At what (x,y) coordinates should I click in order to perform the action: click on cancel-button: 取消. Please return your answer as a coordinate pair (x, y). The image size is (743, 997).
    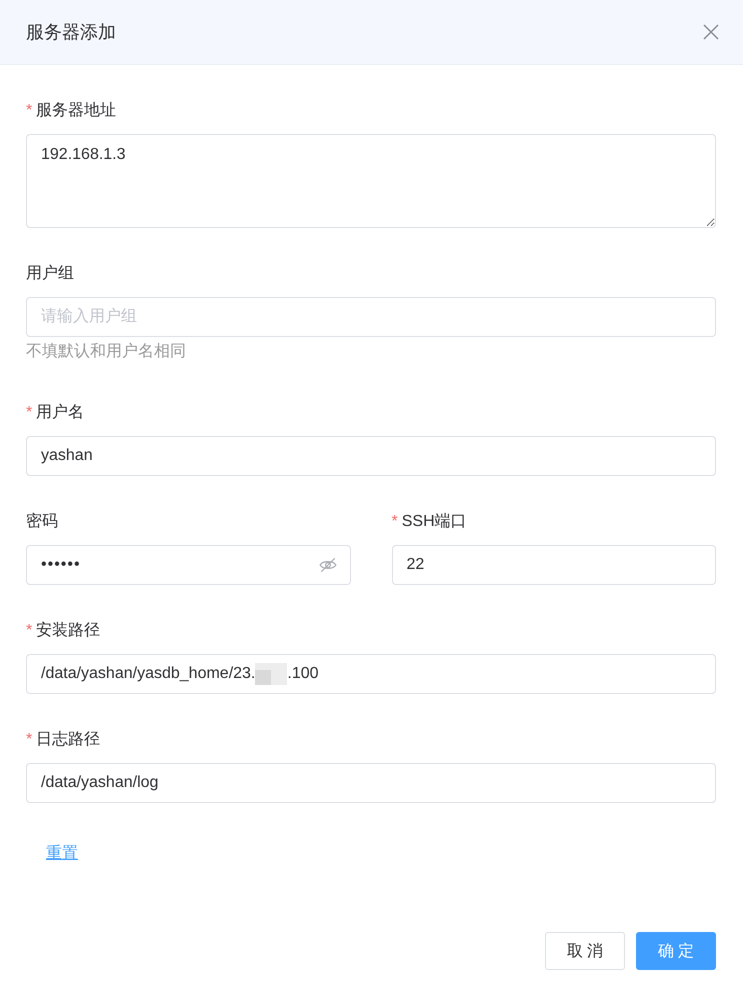
    Looking at the image, I should click on (585, 951).